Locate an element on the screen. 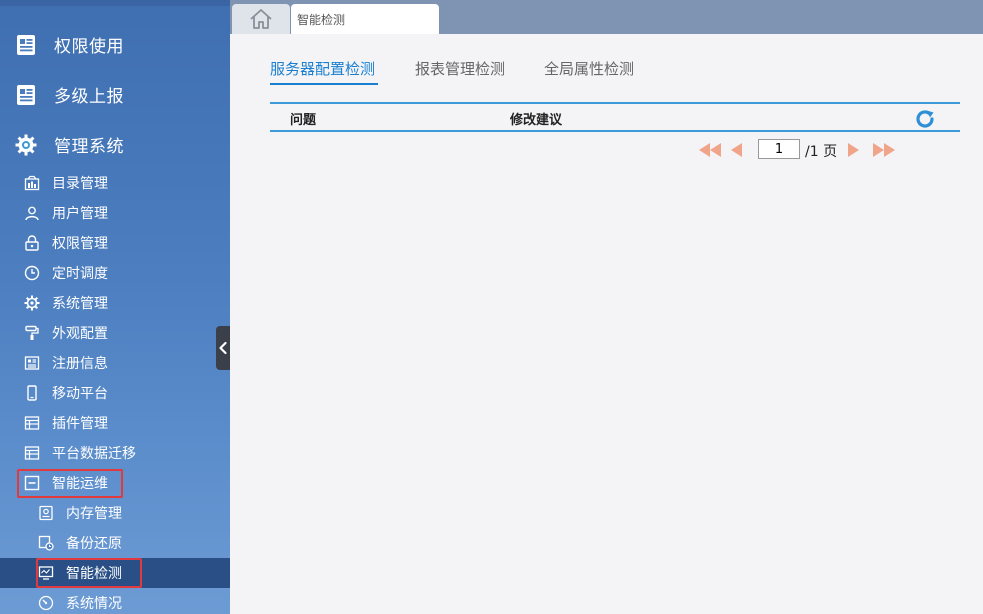 The image size is (983, 614). sidebar-item-permission-usage: 权限使用 is located at coordinates (115, 44).